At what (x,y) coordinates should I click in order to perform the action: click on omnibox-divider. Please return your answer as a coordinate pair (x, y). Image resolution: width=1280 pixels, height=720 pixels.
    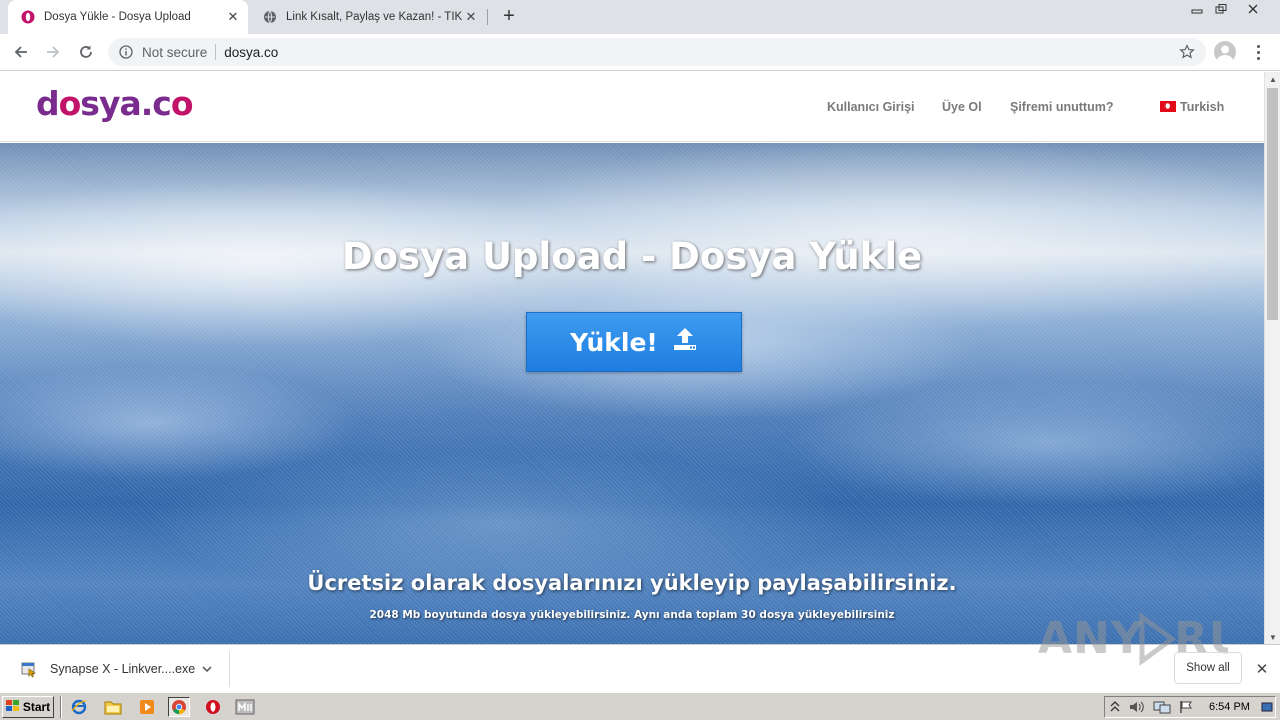
    Looking at the image, I should click on (216, 52).